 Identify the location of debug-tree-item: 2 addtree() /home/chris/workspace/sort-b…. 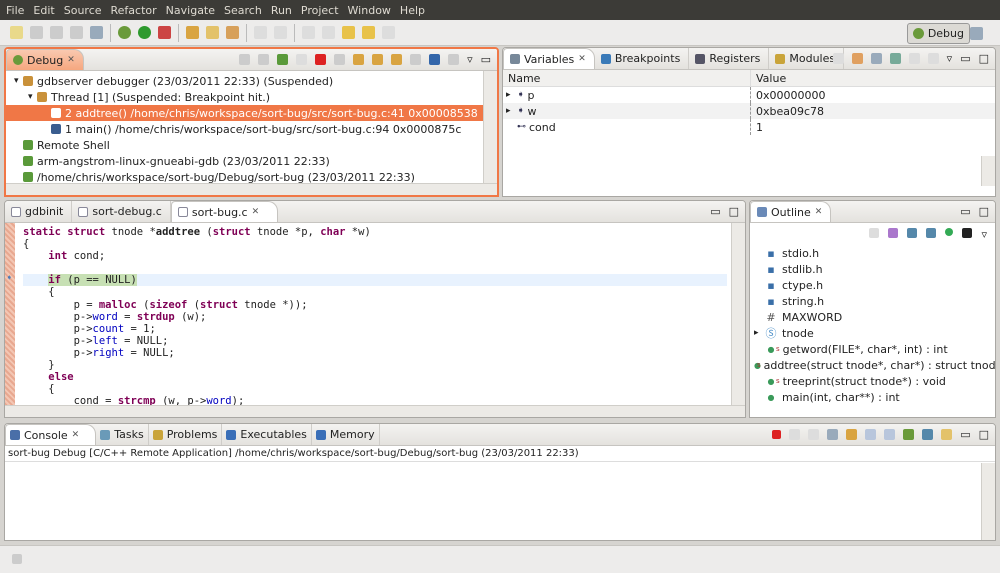
(251, 113).